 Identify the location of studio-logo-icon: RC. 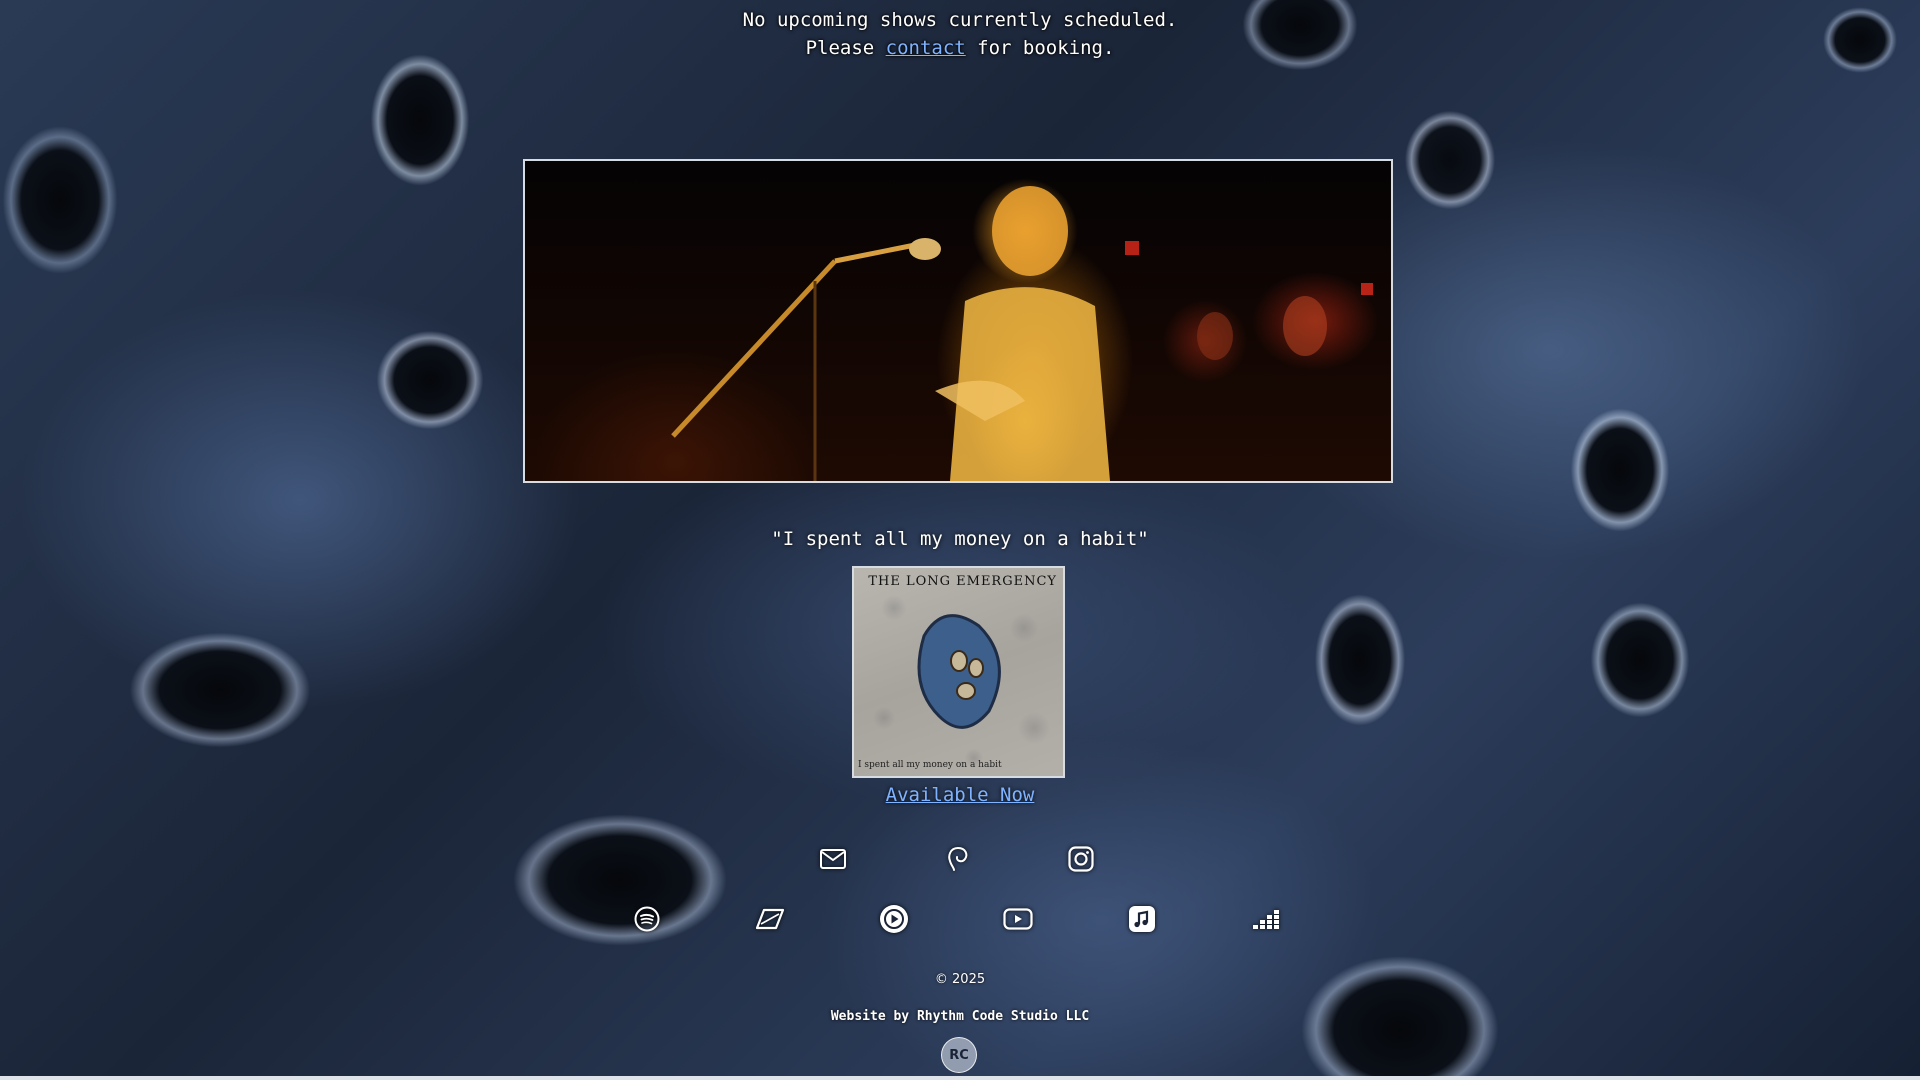
(959, 1055).